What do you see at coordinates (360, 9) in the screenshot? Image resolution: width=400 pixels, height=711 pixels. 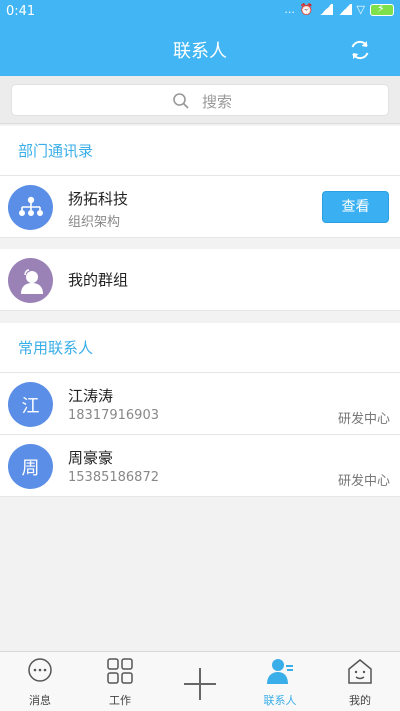 I see `wifi-icon: ▽` at bounding box center [360, 9].